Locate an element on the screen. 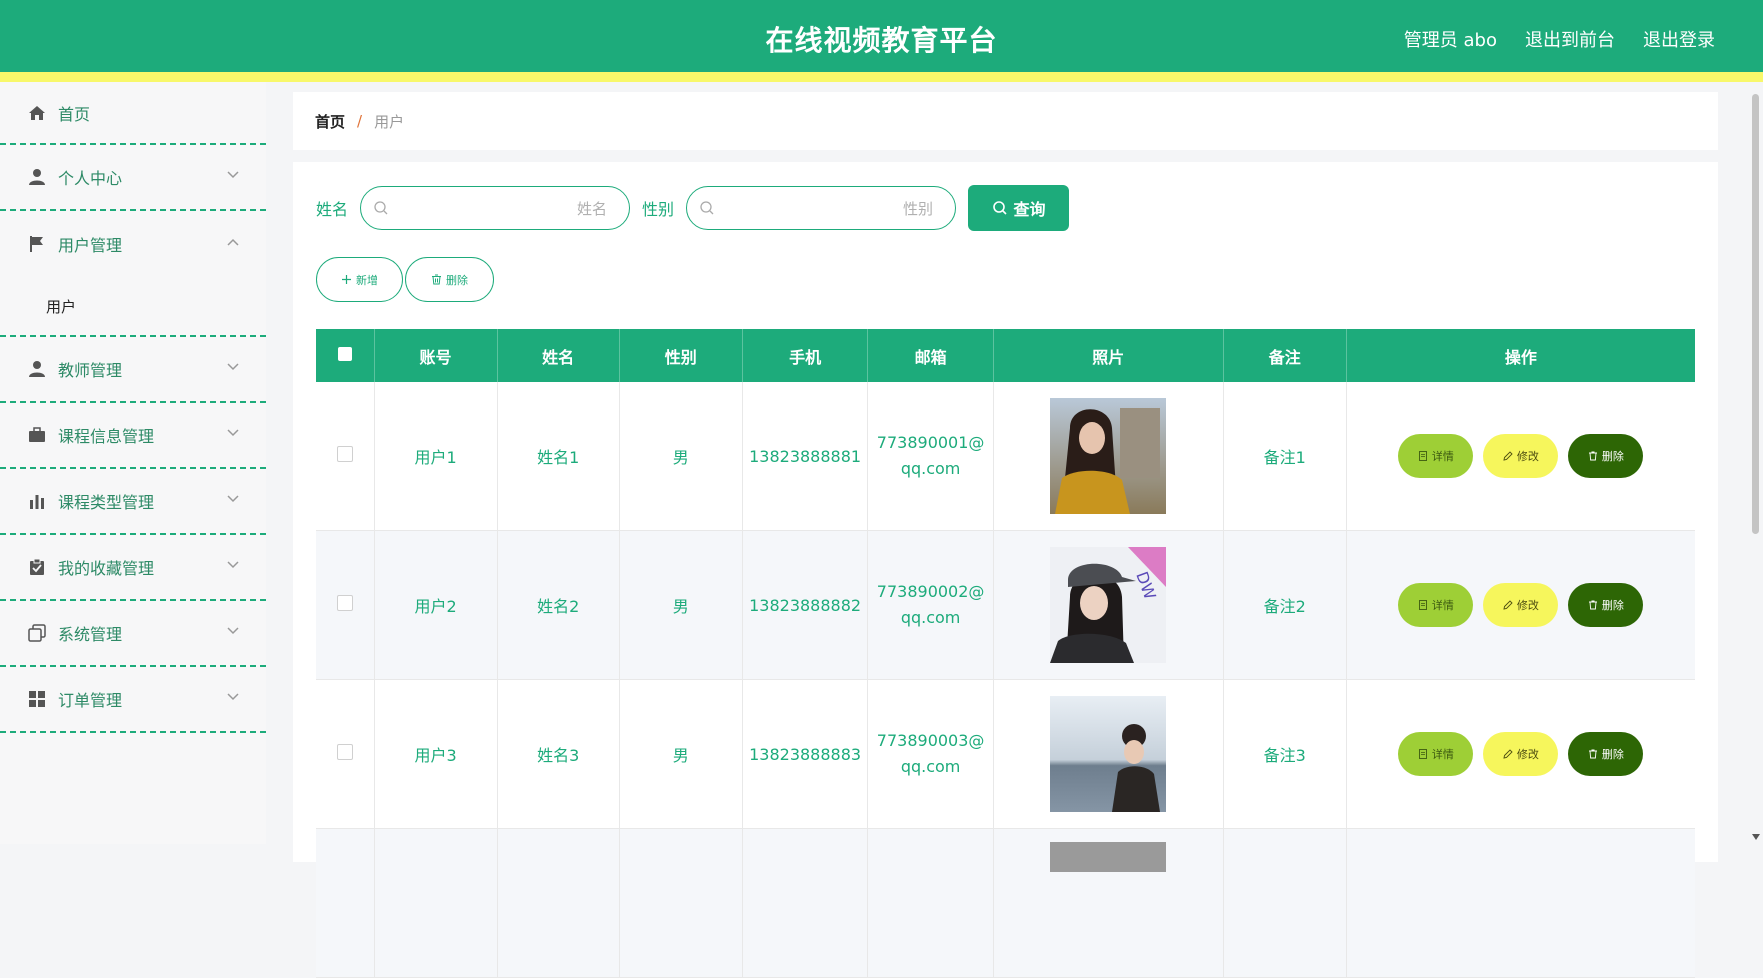  sidebar-item-label: 教师管理 is located at coordinates (90, 370).